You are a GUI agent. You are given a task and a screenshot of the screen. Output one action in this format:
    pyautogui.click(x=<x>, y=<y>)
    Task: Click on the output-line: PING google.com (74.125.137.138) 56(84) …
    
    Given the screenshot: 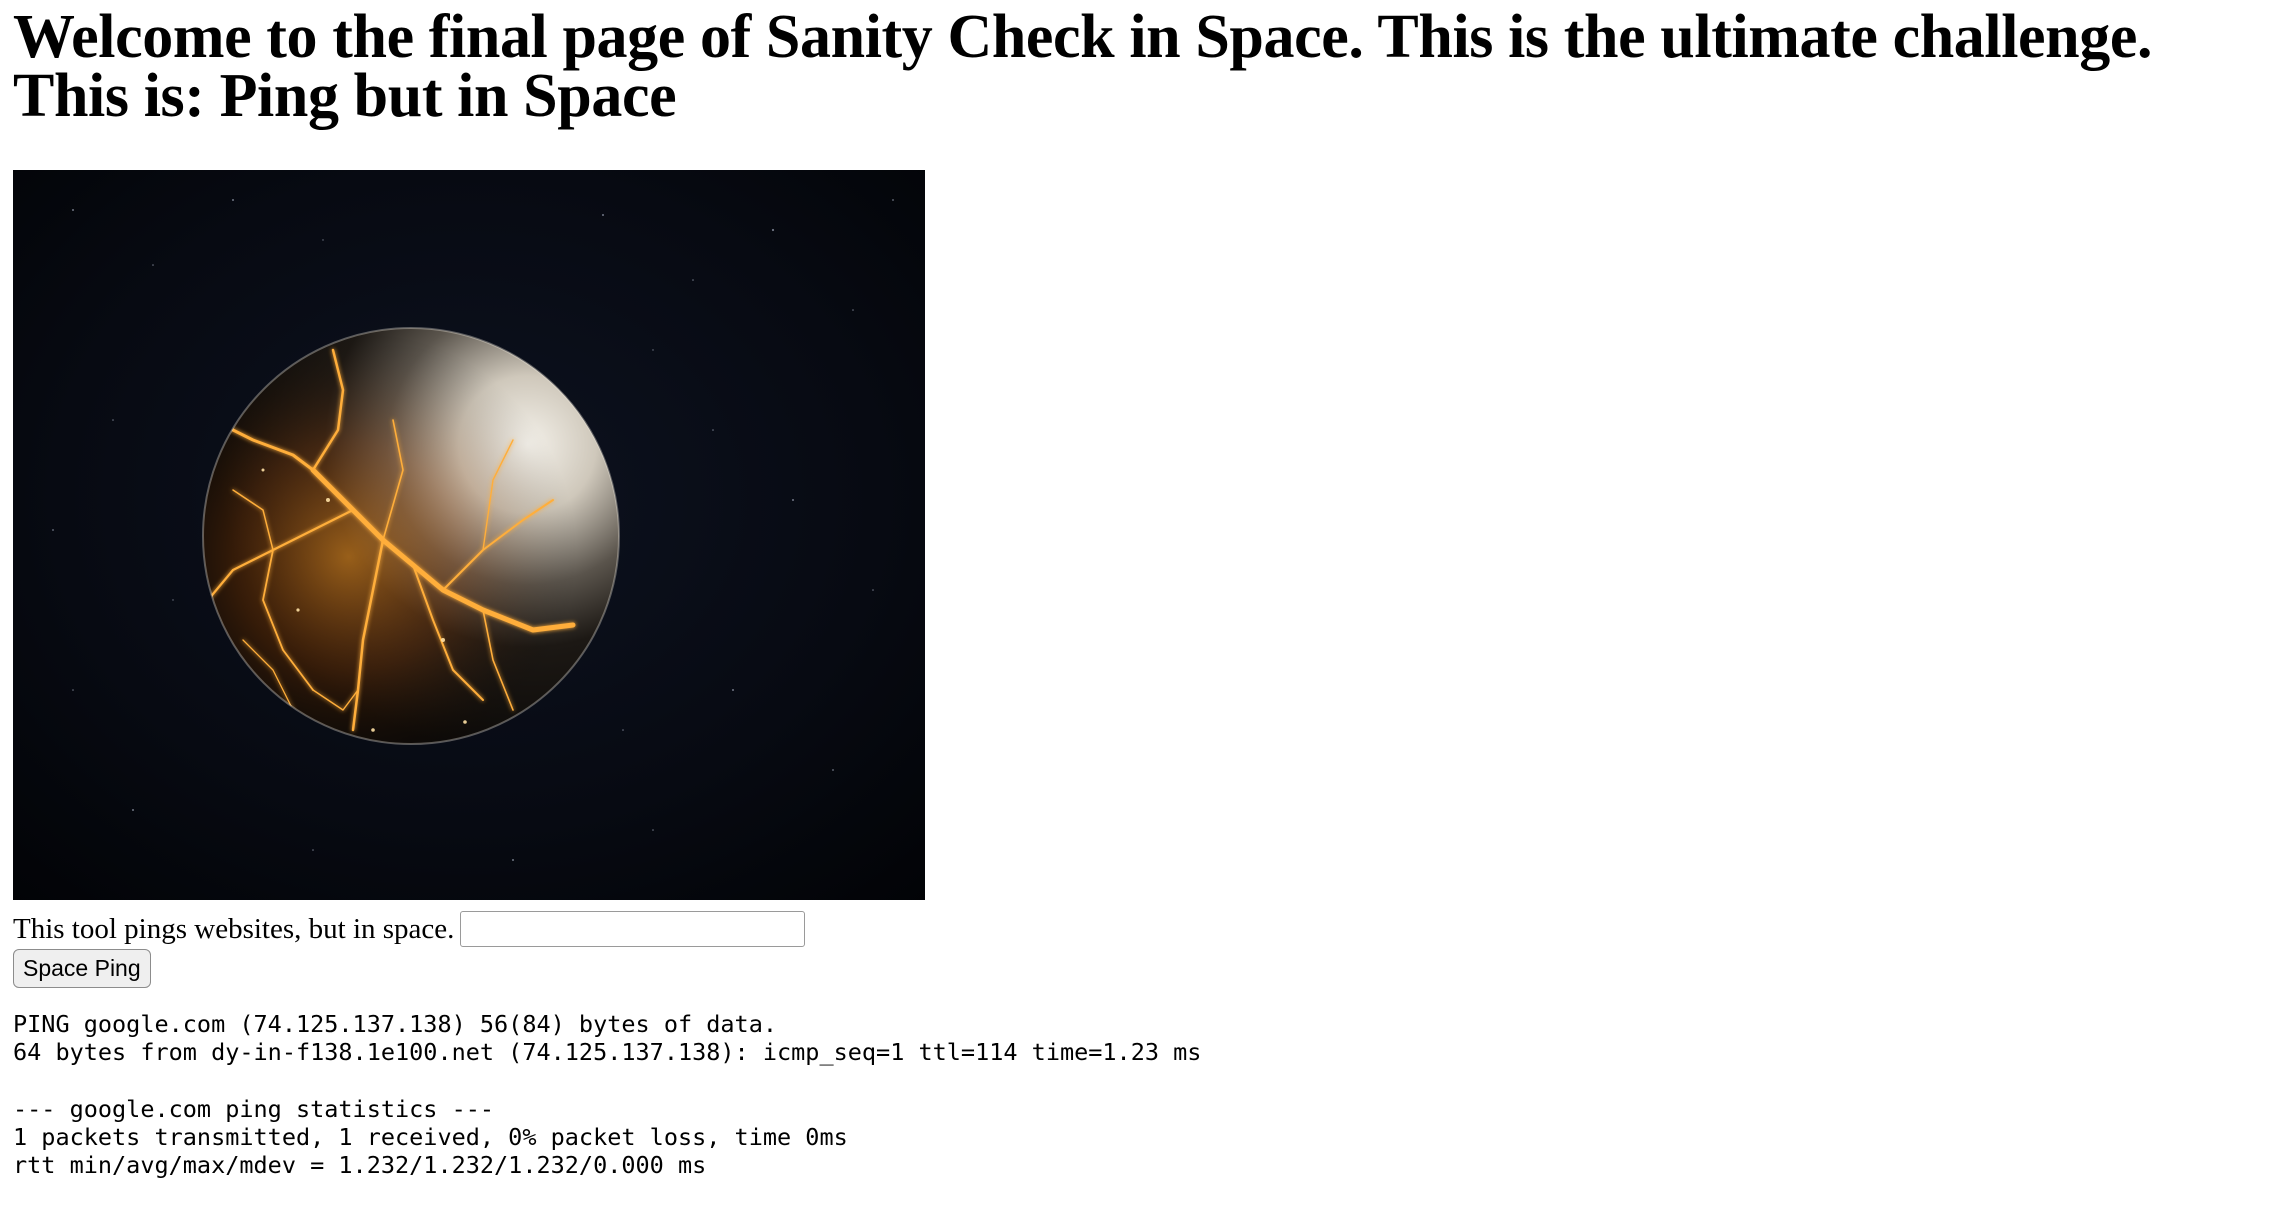 What is the action you would take?
    pyautogui.click(x=395, y=1024)
    